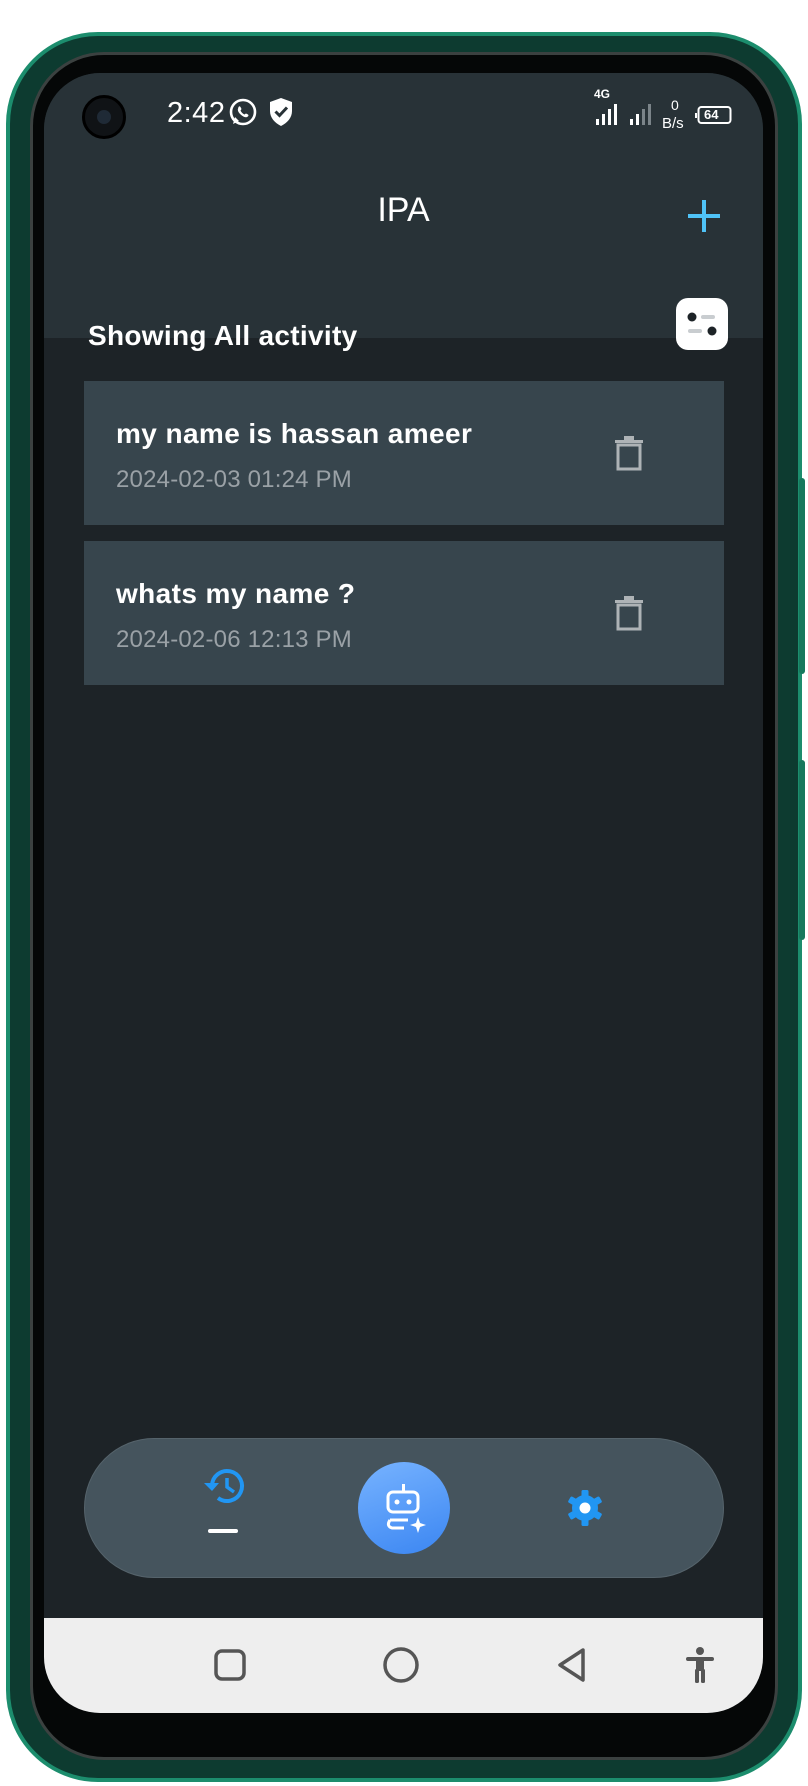 This screenshot has width=808, height=1786. I want to click on list-item: whats my name ? 2024-02-06 12:13 PM, so click(404, 613).